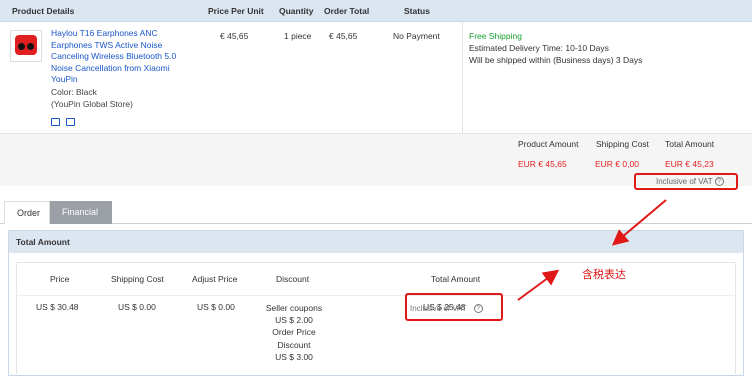 Image resolution: width=752 pixels, height=376 pixels. What do you see at coordinates (592, 250) in the screenshot?
I see `annotation-arrows` at bounding box center [592, 250].